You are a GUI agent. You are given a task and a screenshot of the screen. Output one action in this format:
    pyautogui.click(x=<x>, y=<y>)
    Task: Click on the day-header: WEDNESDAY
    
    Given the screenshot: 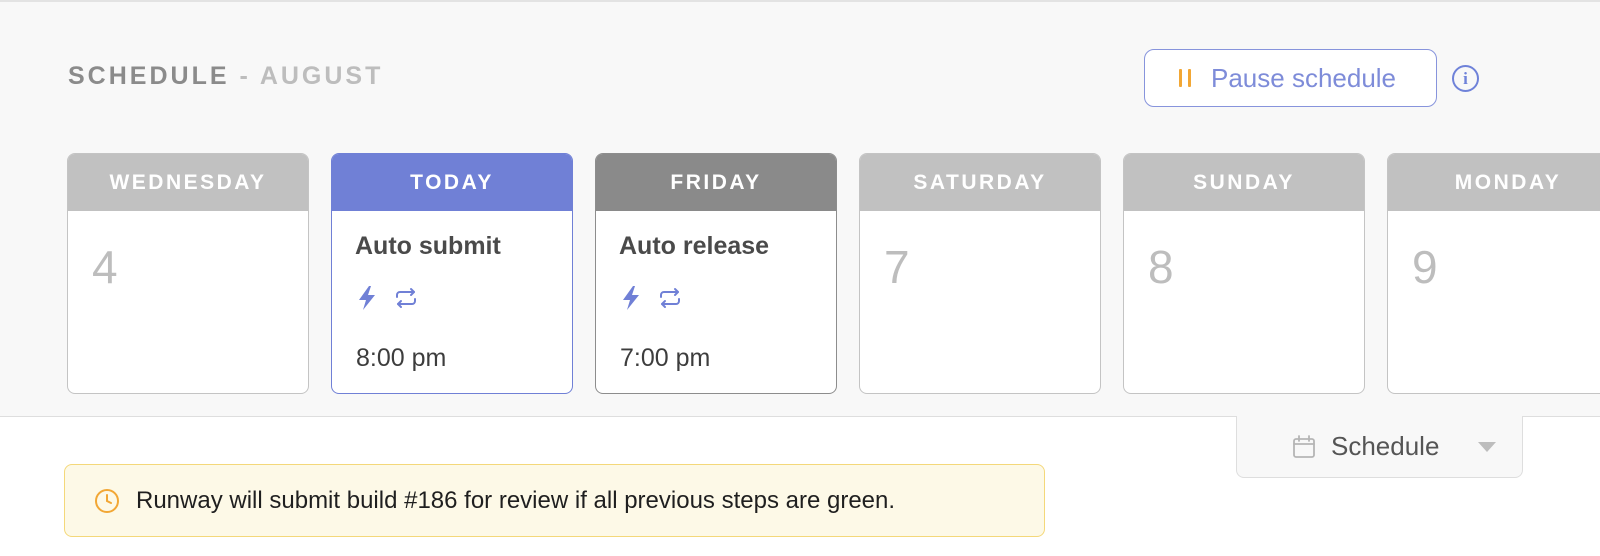 What is the action you would take?
    pyautogui.click(x=188, y=182)
    